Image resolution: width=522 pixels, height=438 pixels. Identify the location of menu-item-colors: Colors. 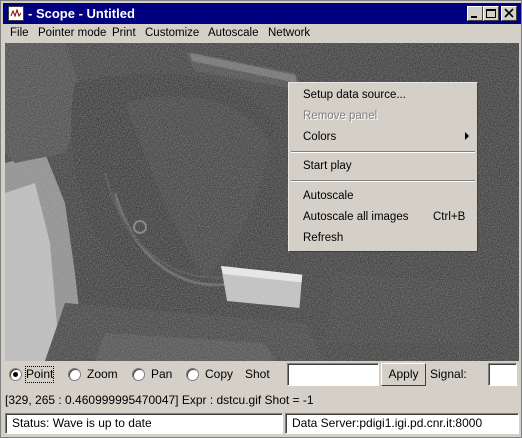
(319, 137).